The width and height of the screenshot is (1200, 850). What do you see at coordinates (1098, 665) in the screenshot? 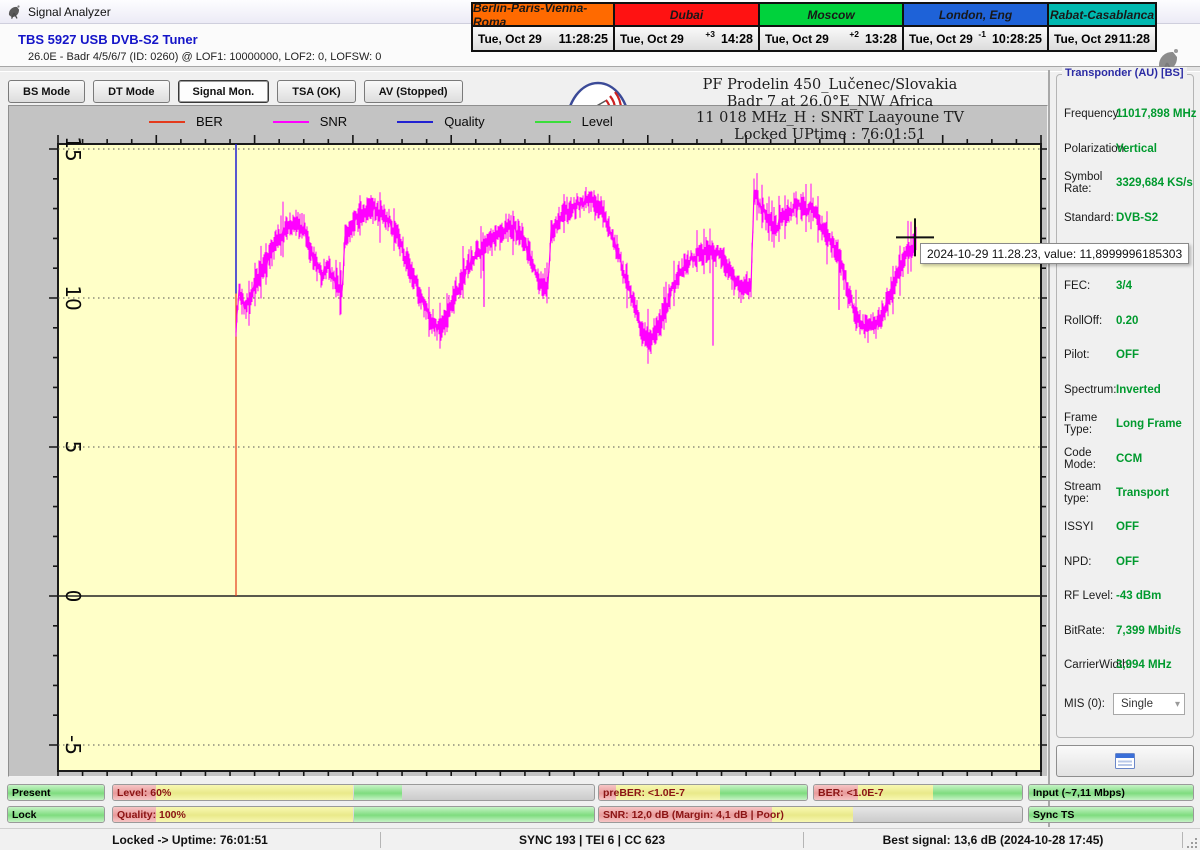
I see `transponder-row-label: CarrierWidth:` at bounding box center [1098, 665].